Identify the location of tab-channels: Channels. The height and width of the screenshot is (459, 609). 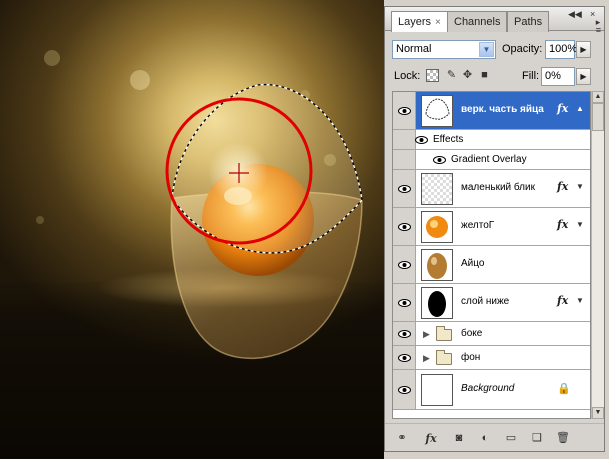
(477, 21).